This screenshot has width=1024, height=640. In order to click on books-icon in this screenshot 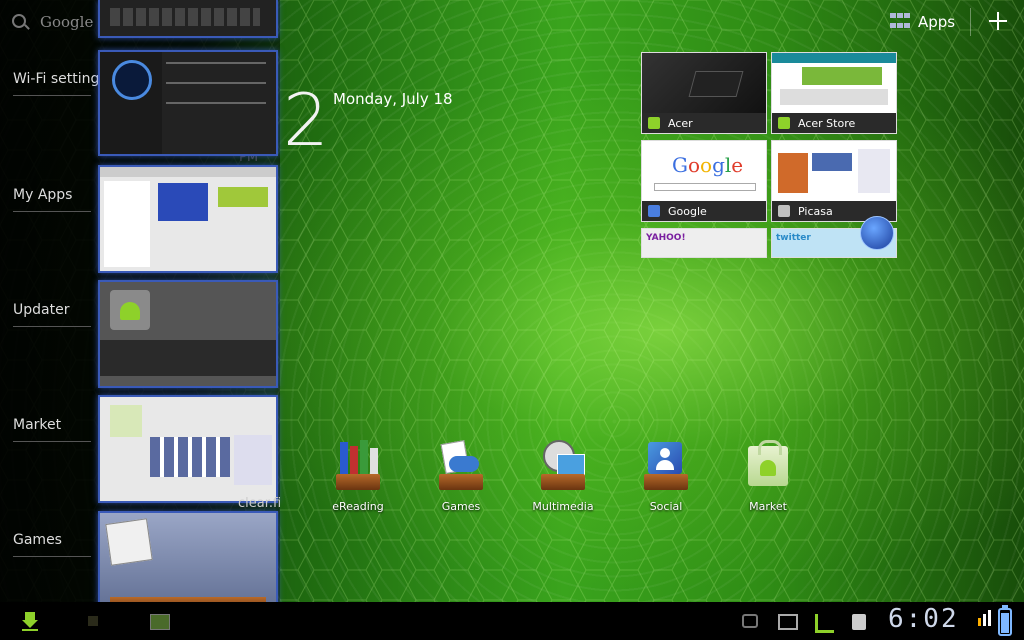, I will do `click(358, 464)`.